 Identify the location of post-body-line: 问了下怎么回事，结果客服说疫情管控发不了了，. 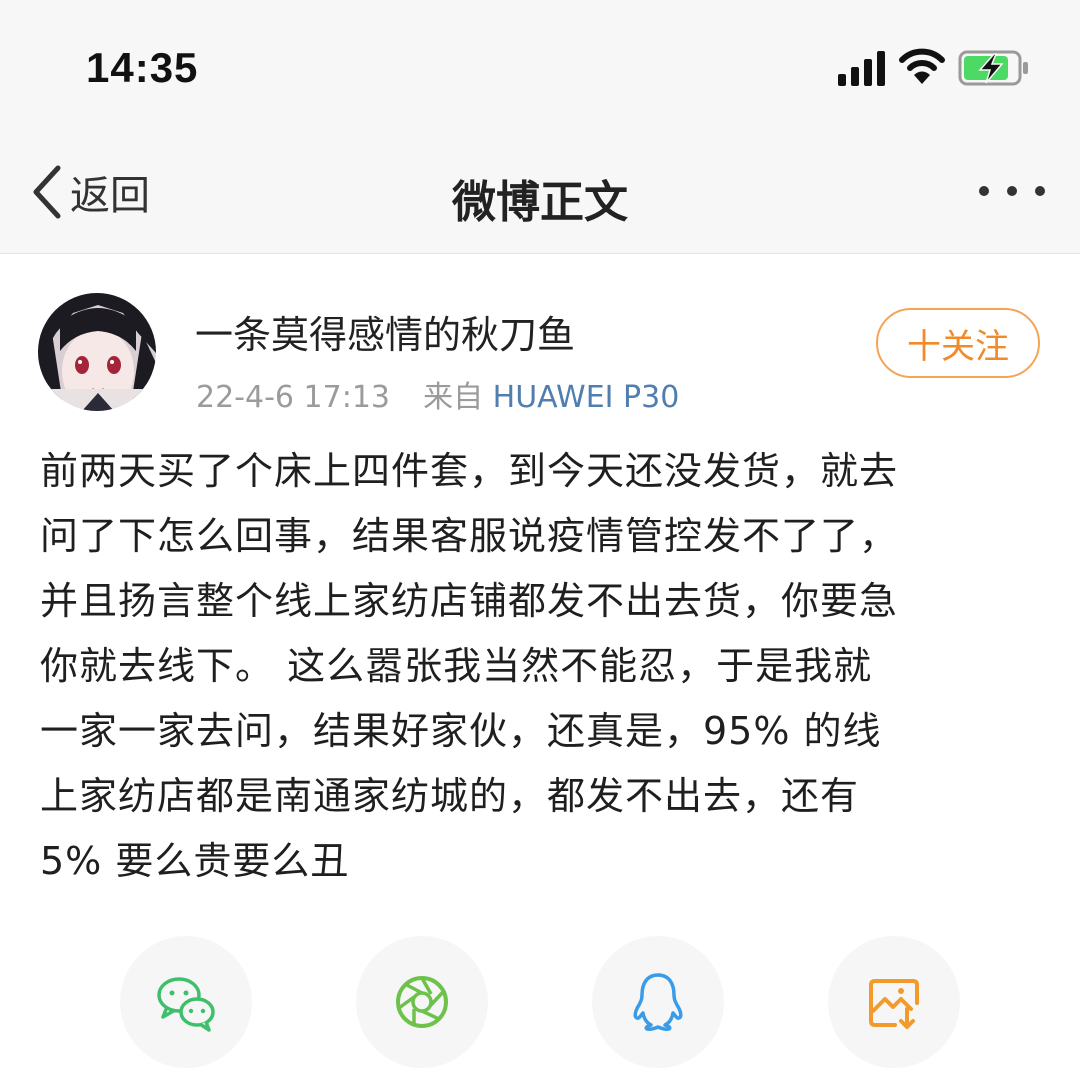
(469, 536).